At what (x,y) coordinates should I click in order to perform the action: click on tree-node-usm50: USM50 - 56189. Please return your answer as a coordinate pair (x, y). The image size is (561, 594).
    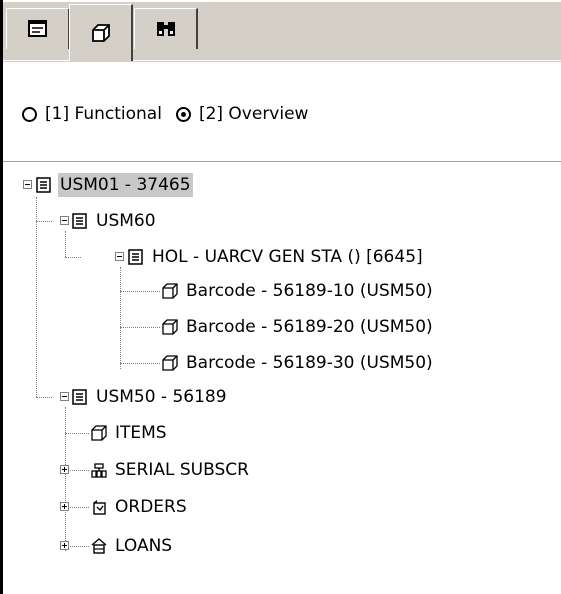
    Looking at the image, I should click on (150, 397).